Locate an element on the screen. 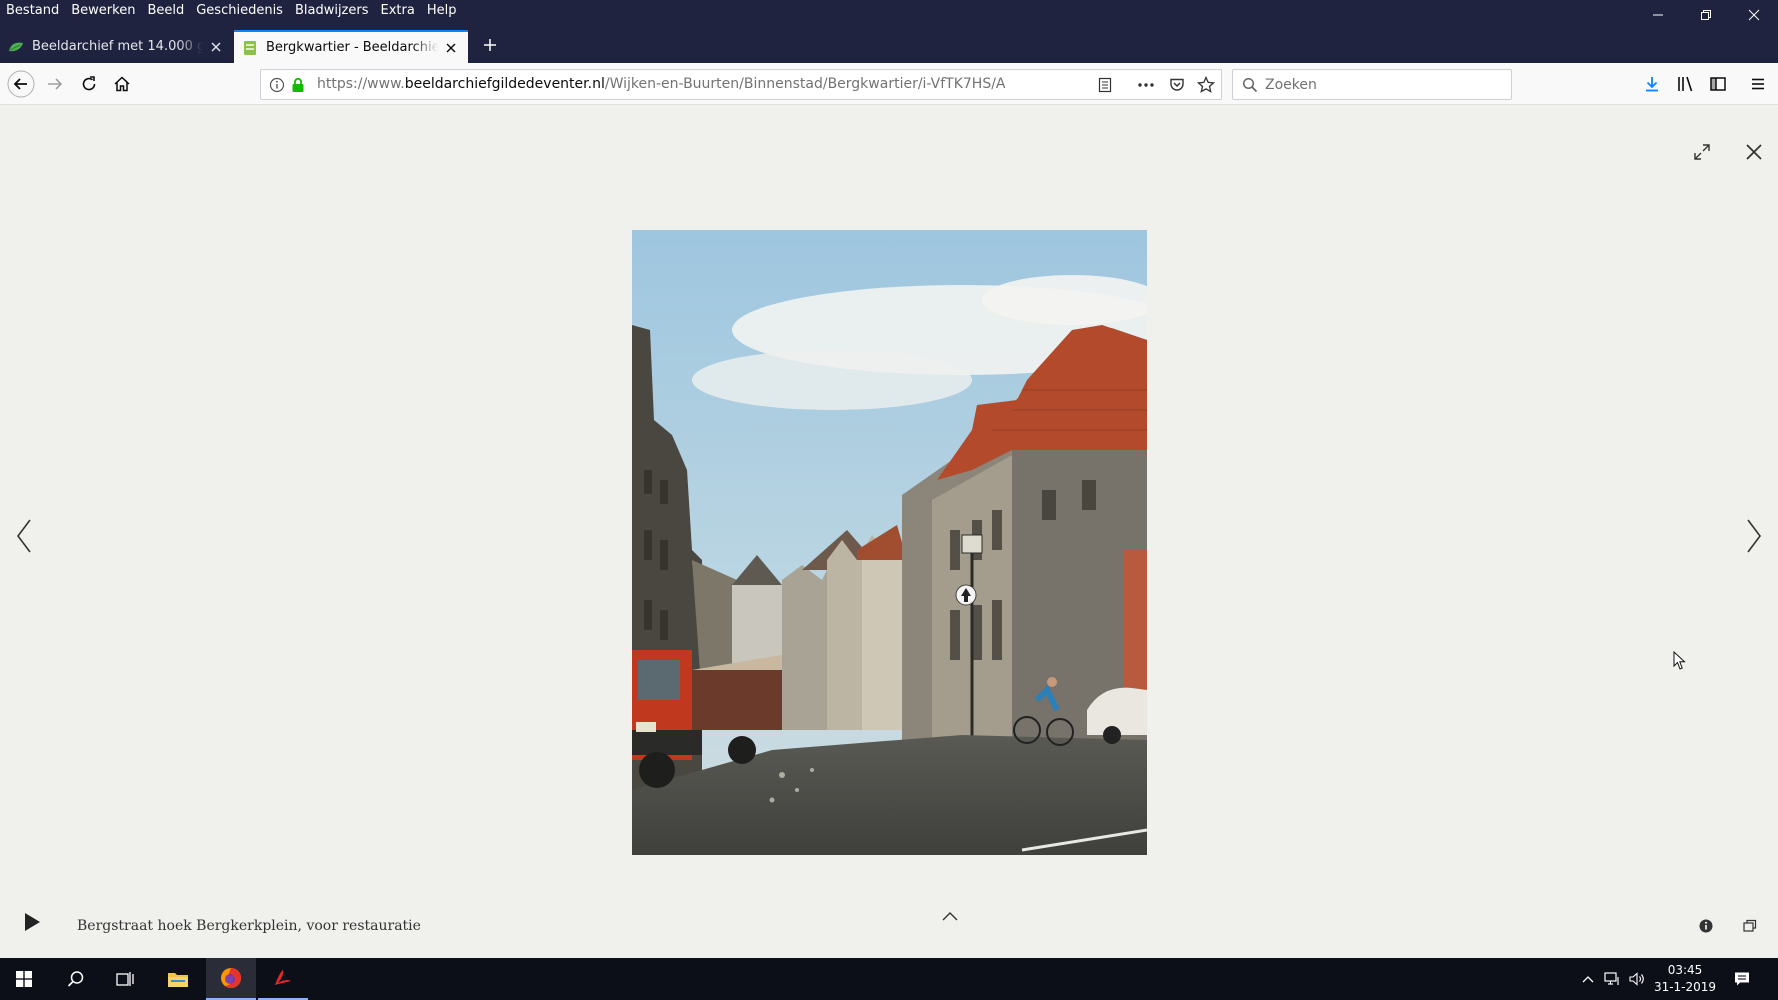 This screenshot has width=1778, height=1000. forward-arrow-icon is located at coordinates (55, 84).